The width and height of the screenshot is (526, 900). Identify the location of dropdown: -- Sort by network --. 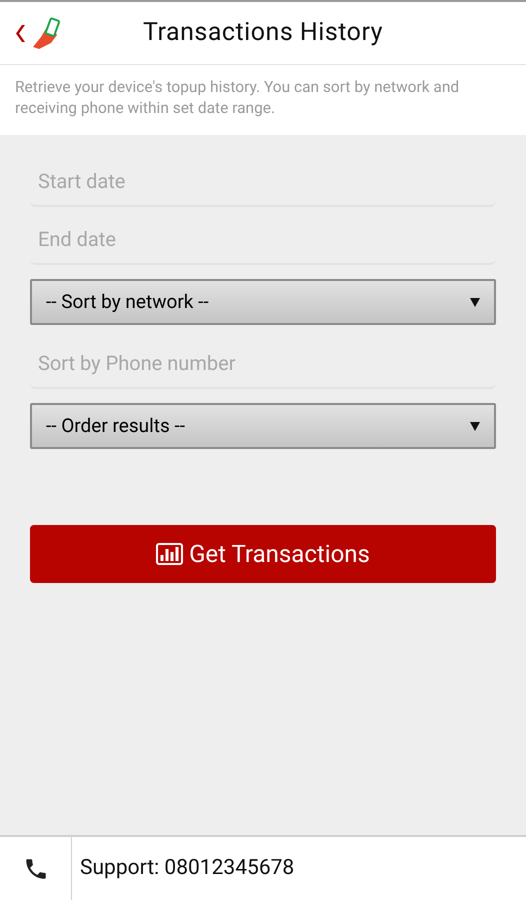
(263, 302).